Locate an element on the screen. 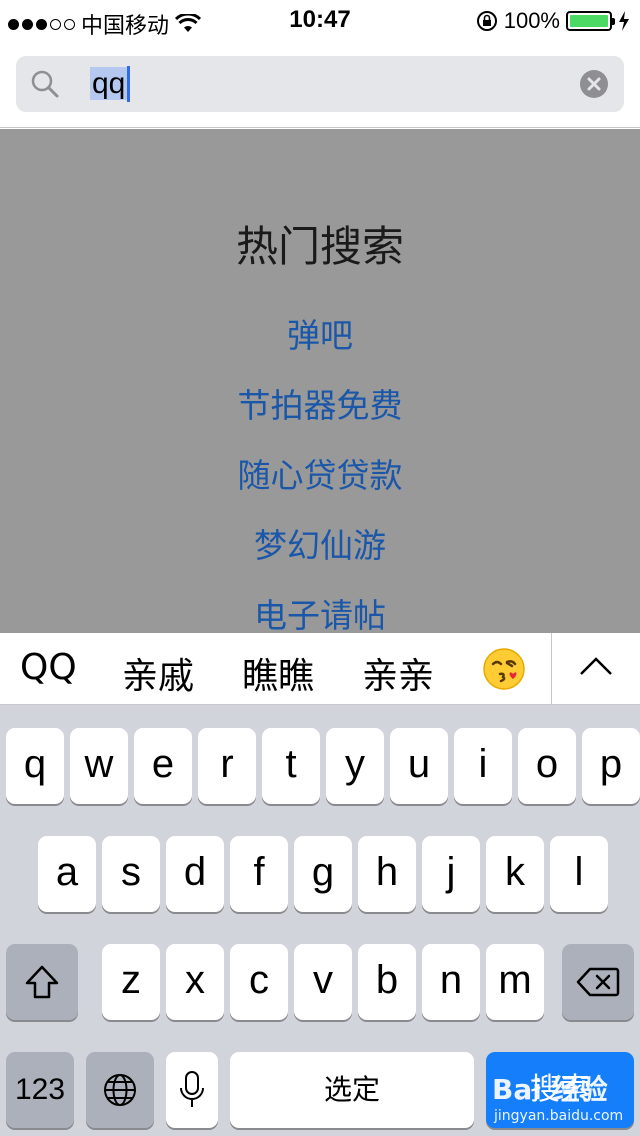  search-key: 搜索 is located at coordinates (560, 1090).